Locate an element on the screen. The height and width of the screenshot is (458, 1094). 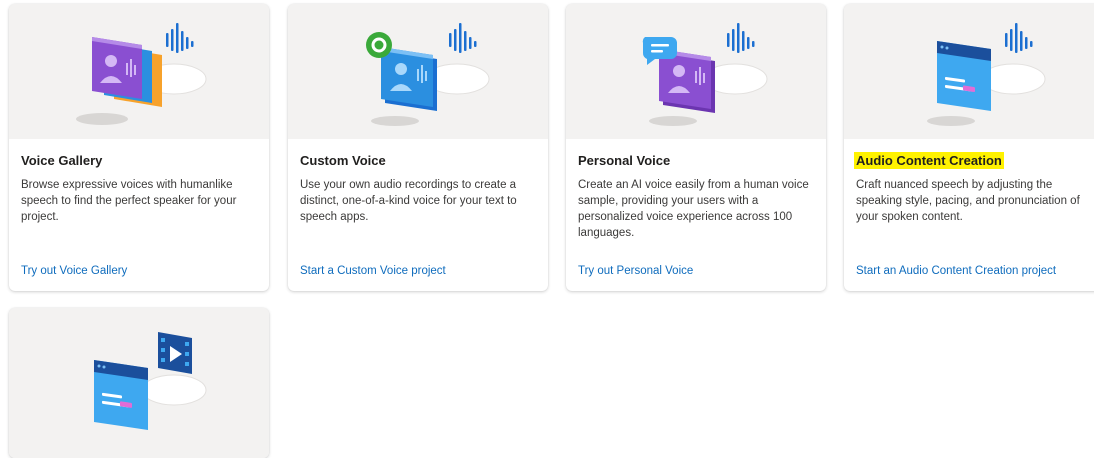
card-video-translation is located at coordinates (139, 383).